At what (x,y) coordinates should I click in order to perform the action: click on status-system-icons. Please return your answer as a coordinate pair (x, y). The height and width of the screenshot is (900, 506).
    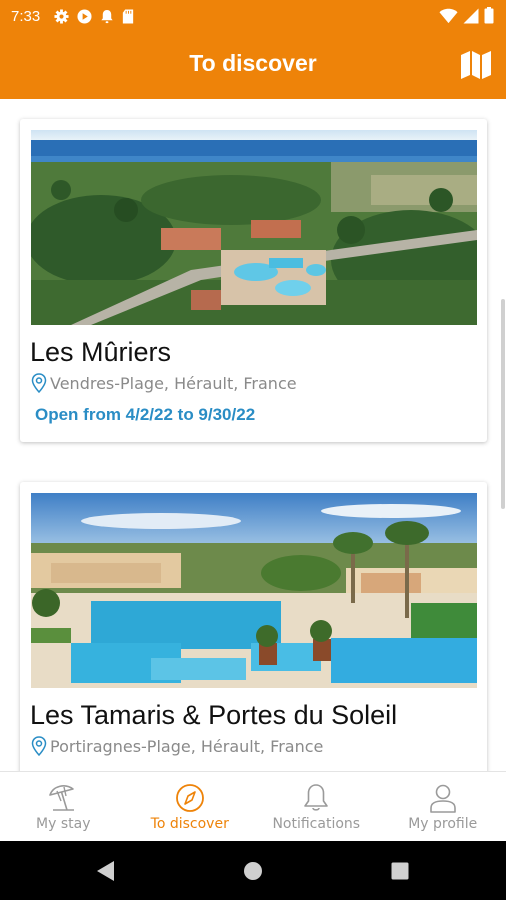
    Looking at the image, I should click on (466, 15).